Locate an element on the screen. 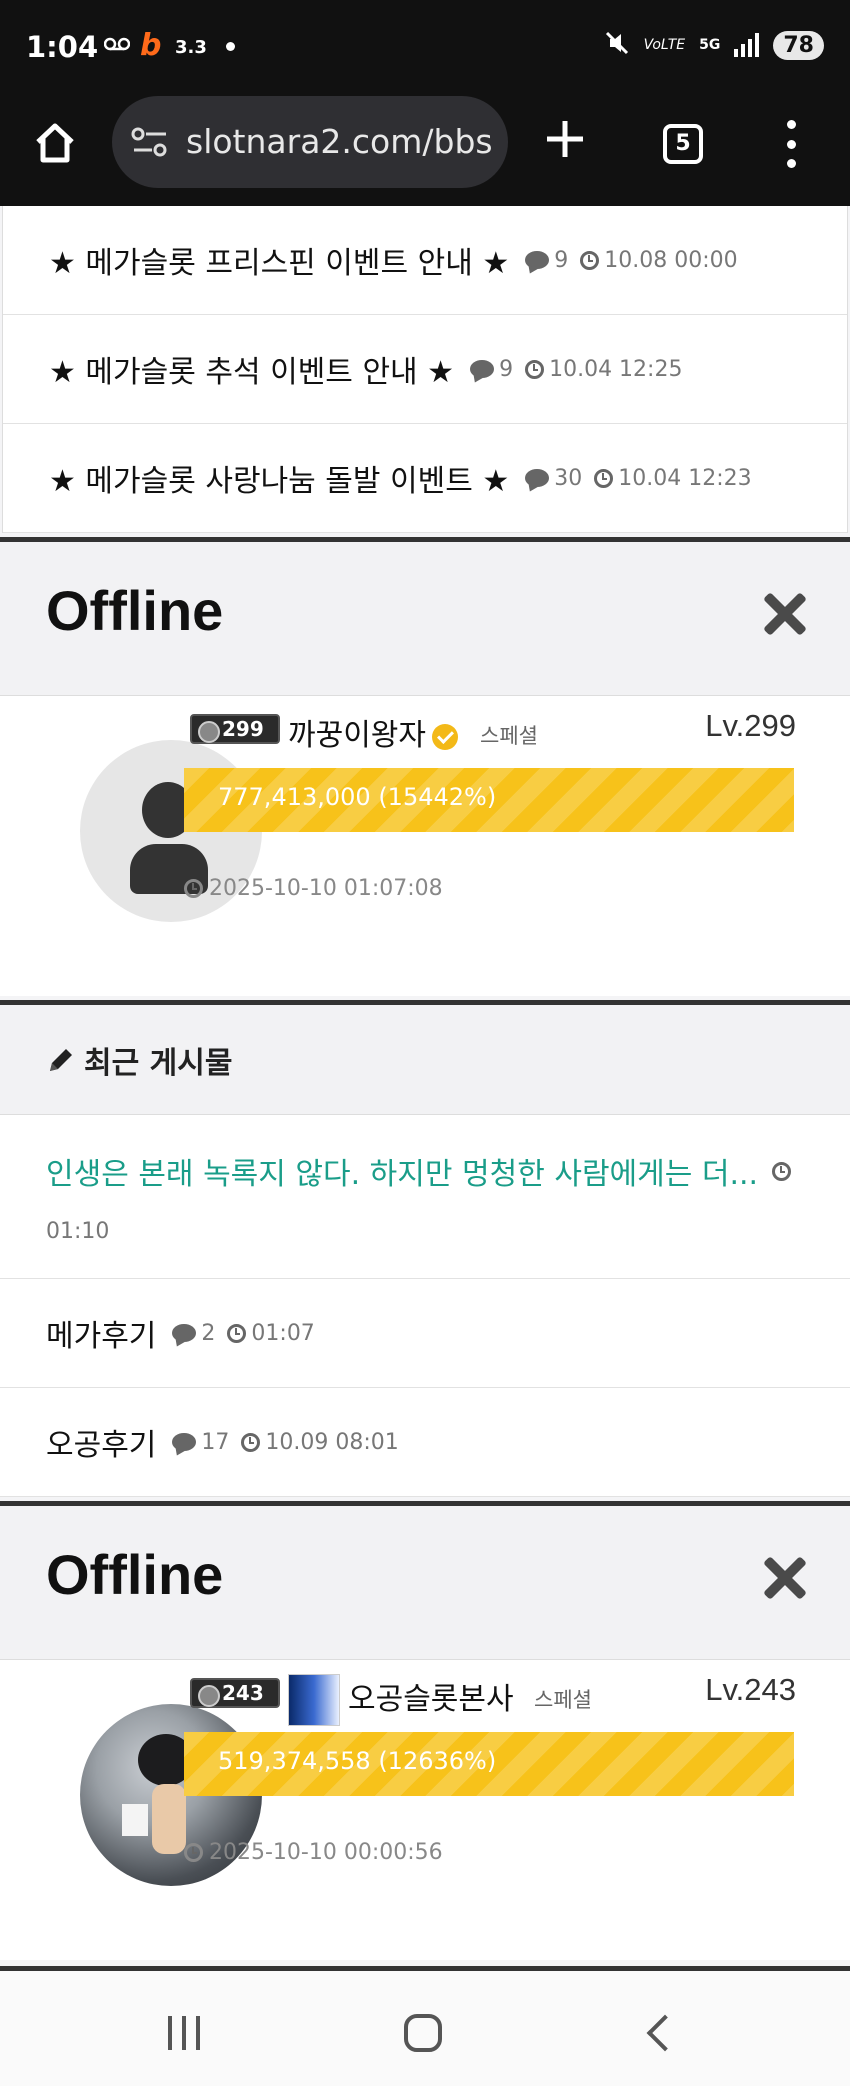  status-right: VoLTE 5G 78 is located at coordinates (714, 45).